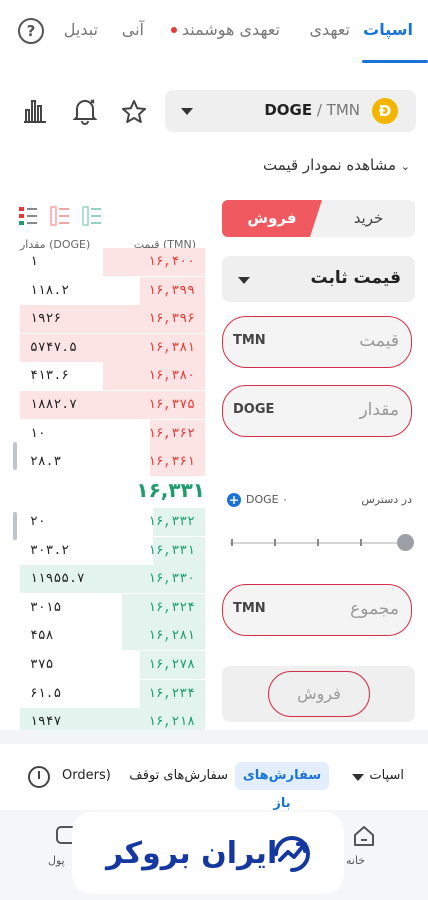 The width and height of the screenshot is (428, 900). I want to click on bid-amount: ۱۱۹۵۵.۷, so click(57, 579).